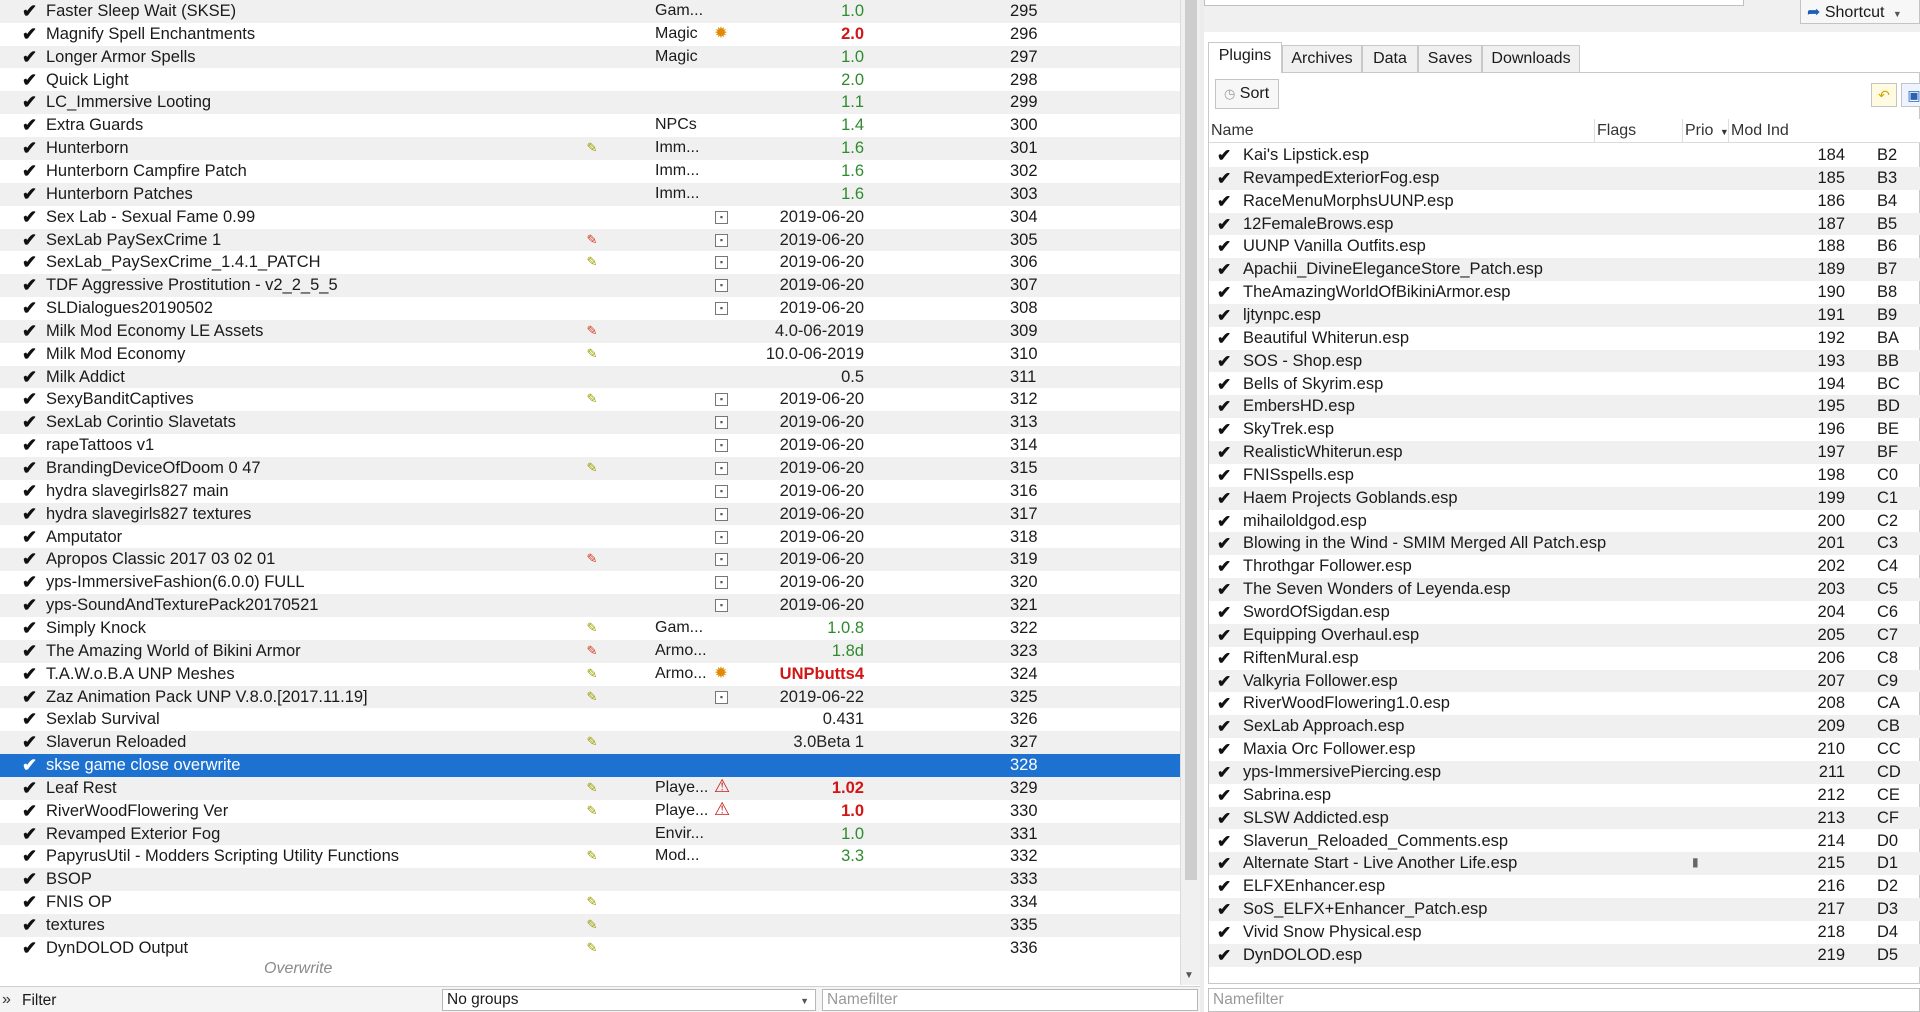  I want to click on plugin-row: ✔ RiverWoodFlowering1.0.esp 208 CA, so click(1564, 703).